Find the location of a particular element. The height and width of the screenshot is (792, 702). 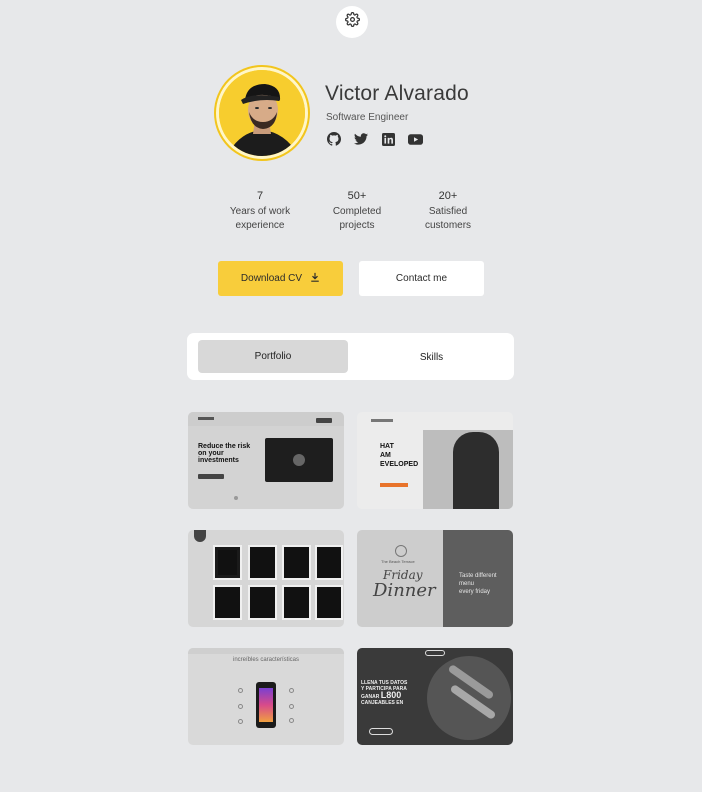

portfolio-card-investments: Reduce the risk on your investments is located at coordinates (266, 460).